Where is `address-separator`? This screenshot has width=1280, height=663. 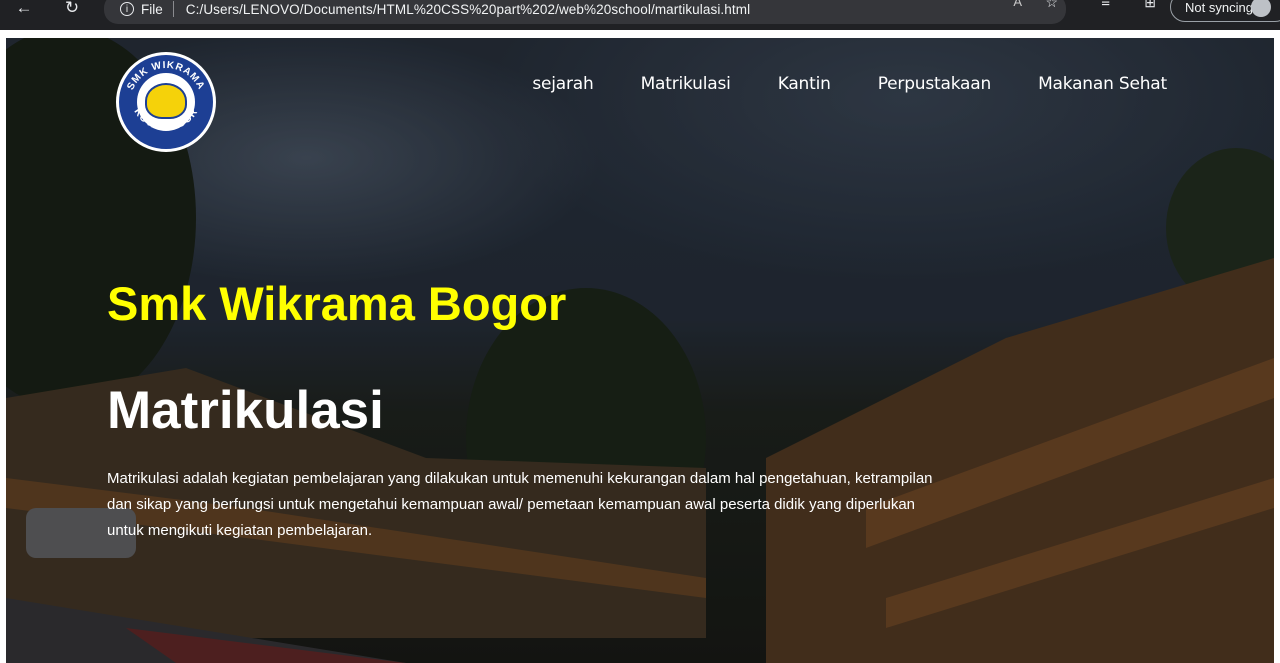 address-separator is located at coordinates (173, 9).